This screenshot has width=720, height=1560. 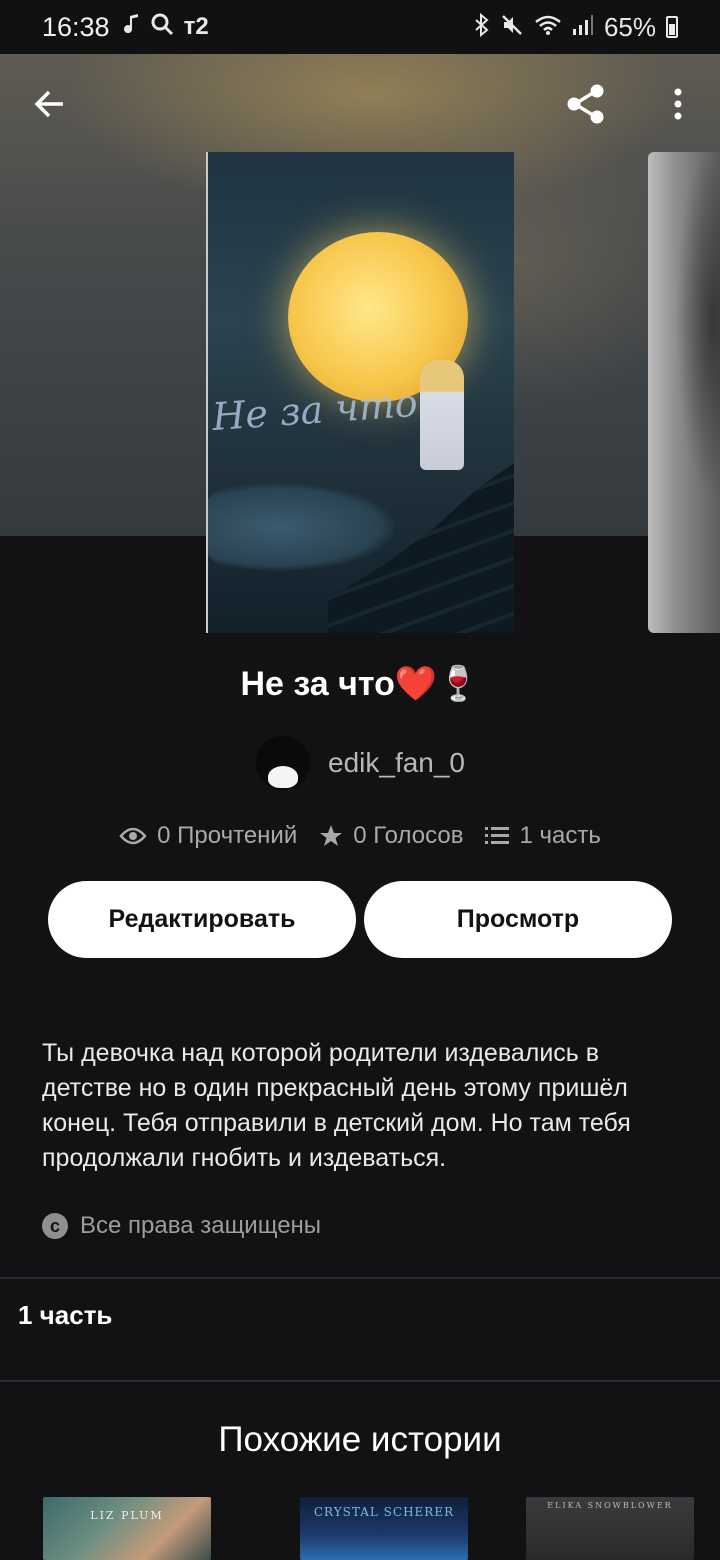 What do you see at coordinates (360, 27) in the screenshot?
I see `status-bar: 16:38 т2 65%` at bounding box center [360, 27].